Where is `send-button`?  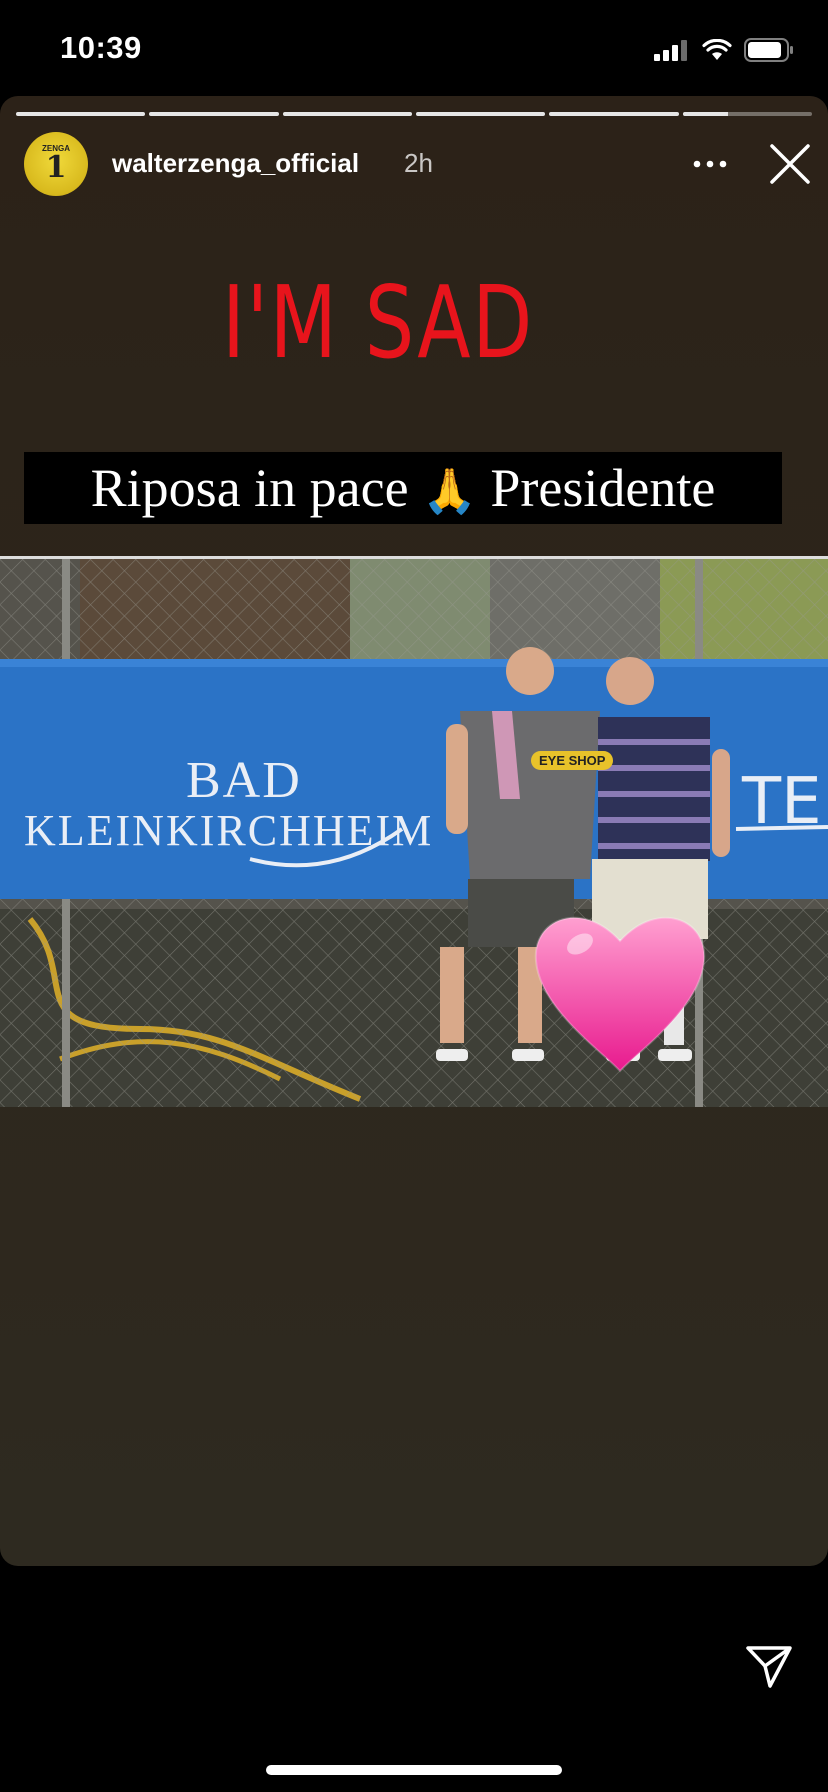
send-button is located at coordinates (769, 1665).